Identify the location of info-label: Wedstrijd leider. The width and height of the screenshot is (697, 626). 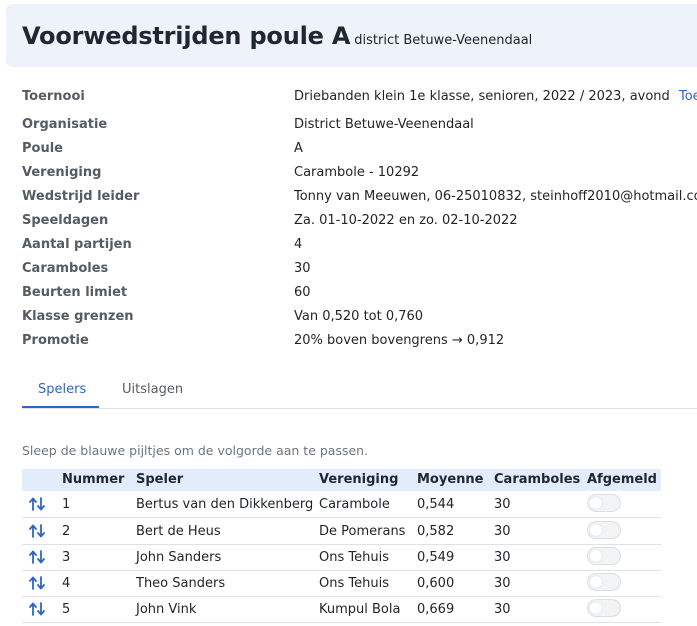
(81, 196).